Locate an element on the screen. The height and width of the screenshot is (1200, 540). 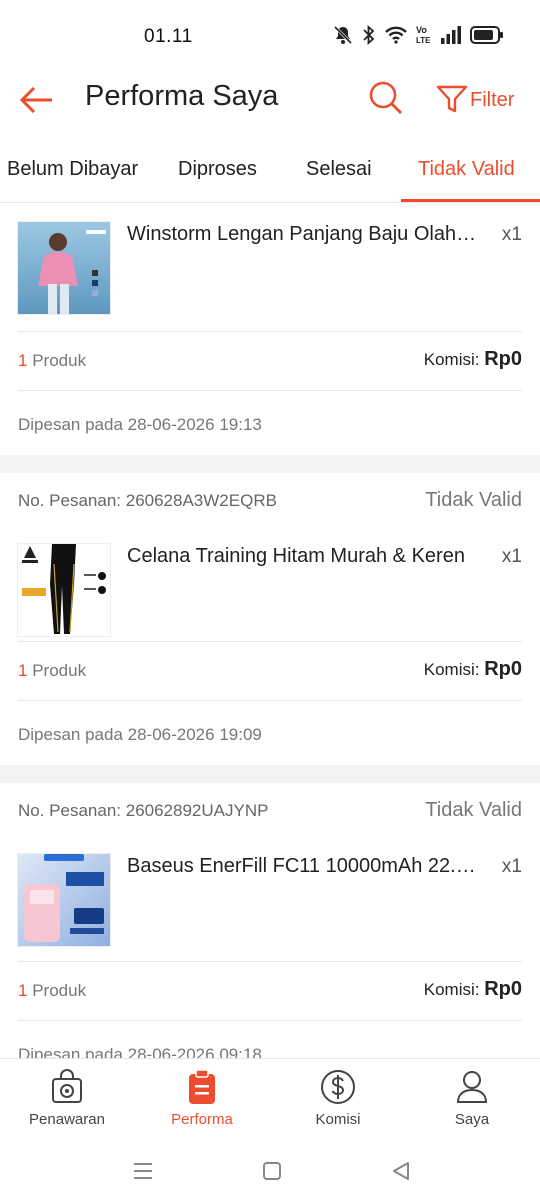
recents-button is located at coordinates (143, 1171).